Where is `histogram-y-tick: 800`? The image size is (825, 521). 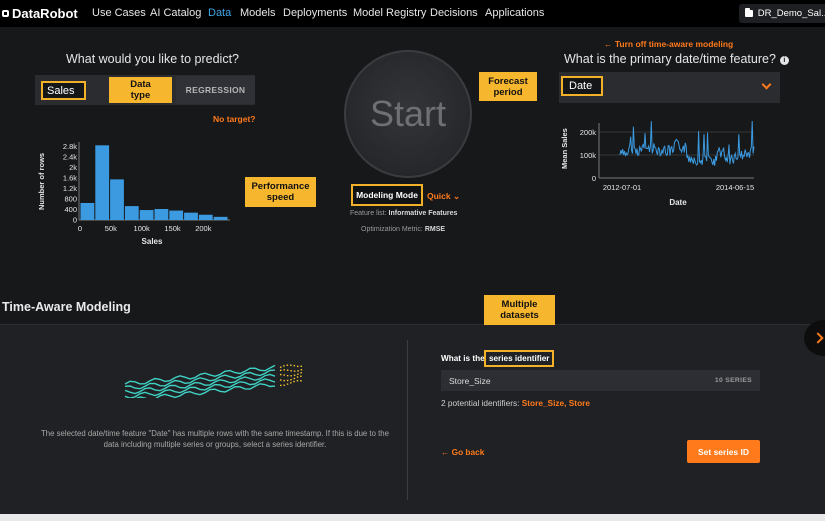 histogram-y-tick: 800 is located at coordinates (70, 199).